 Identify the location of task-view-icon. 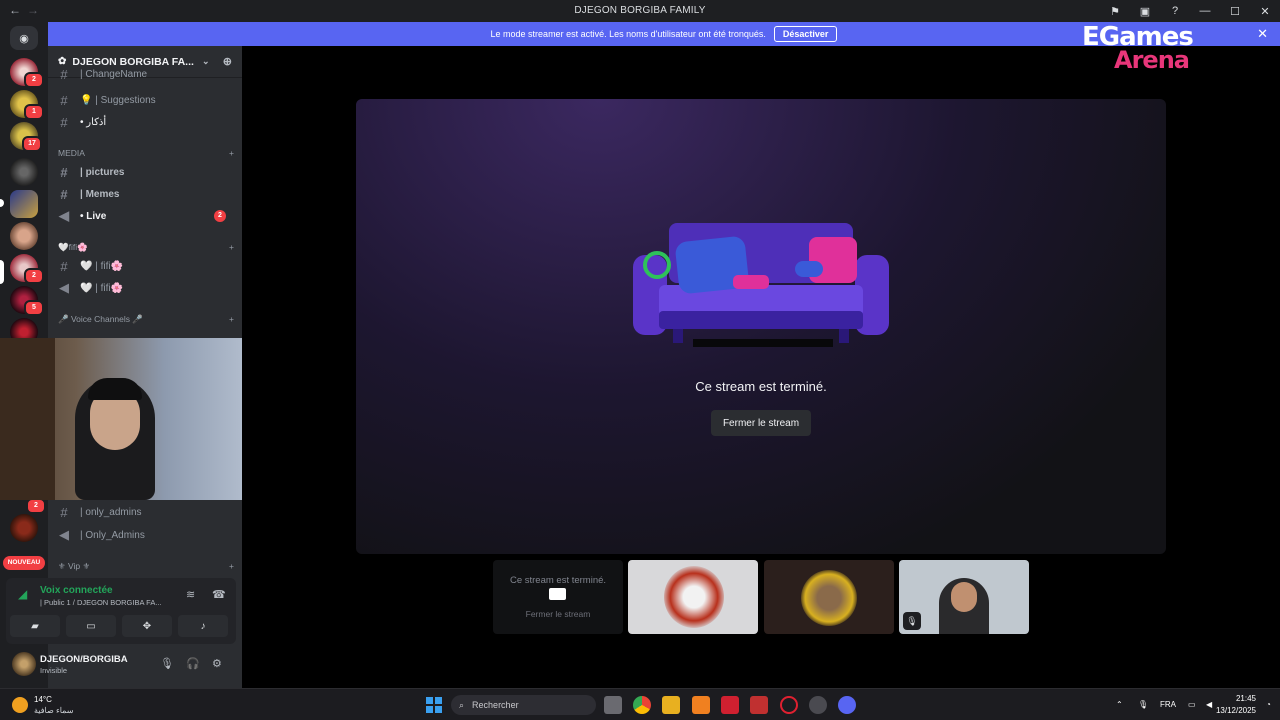
(613, 705).